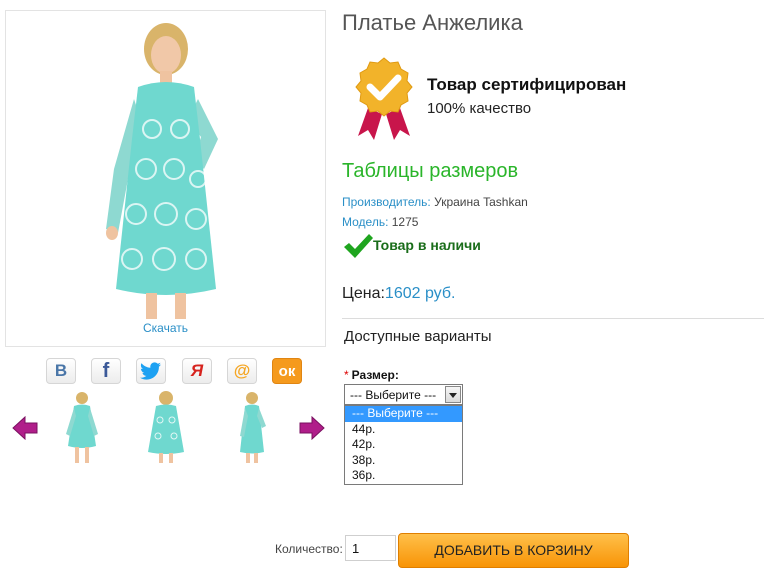 The image size is (774, 575). Describe the element at coordinates (553, 318) in the screenshot. I see `divider` at that location.